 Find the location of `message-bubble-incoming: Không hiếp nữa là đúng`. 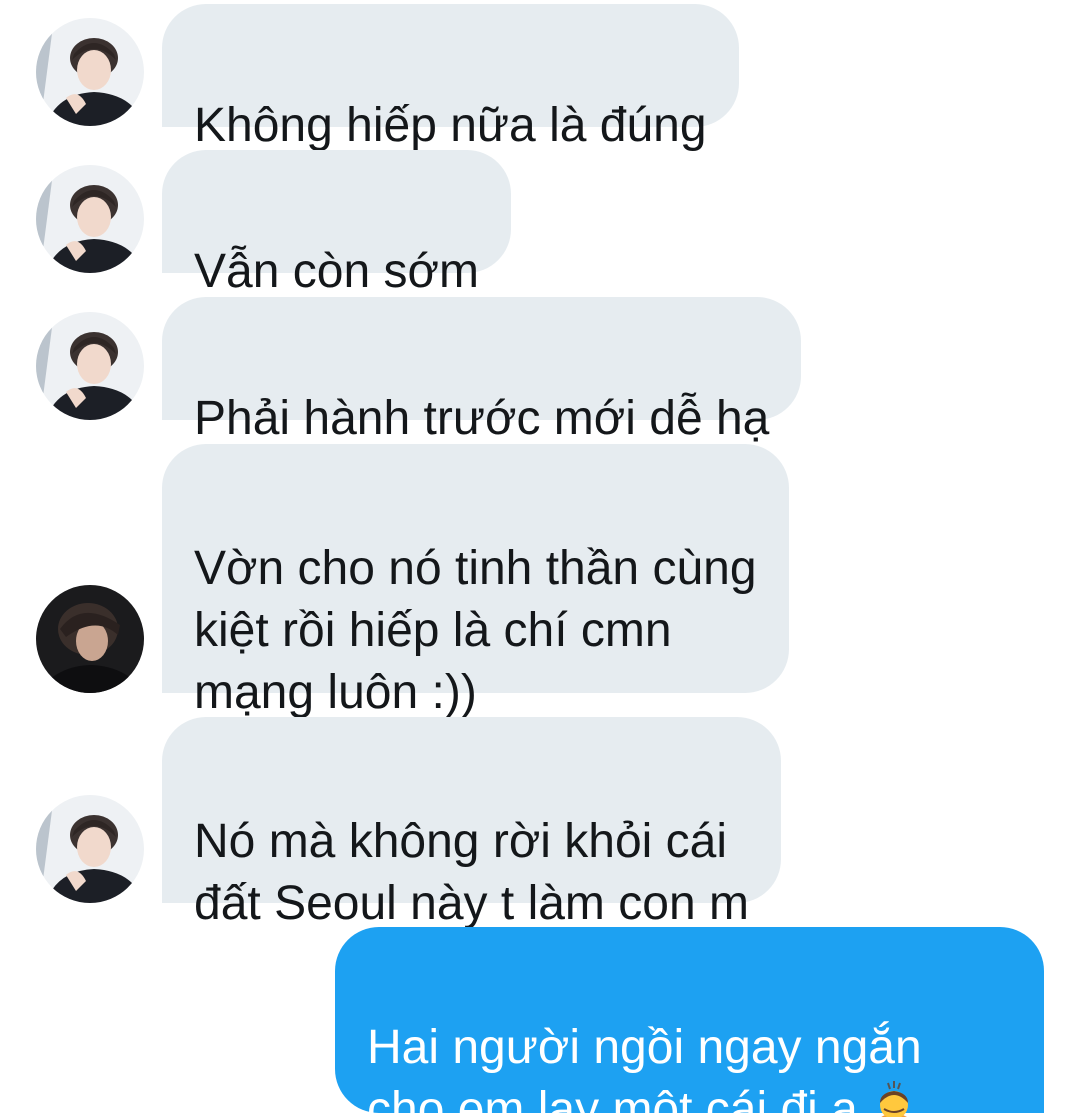

message-bubble-incoming: Không hiếp nữa là đúng is located at coordinates (450, 78).